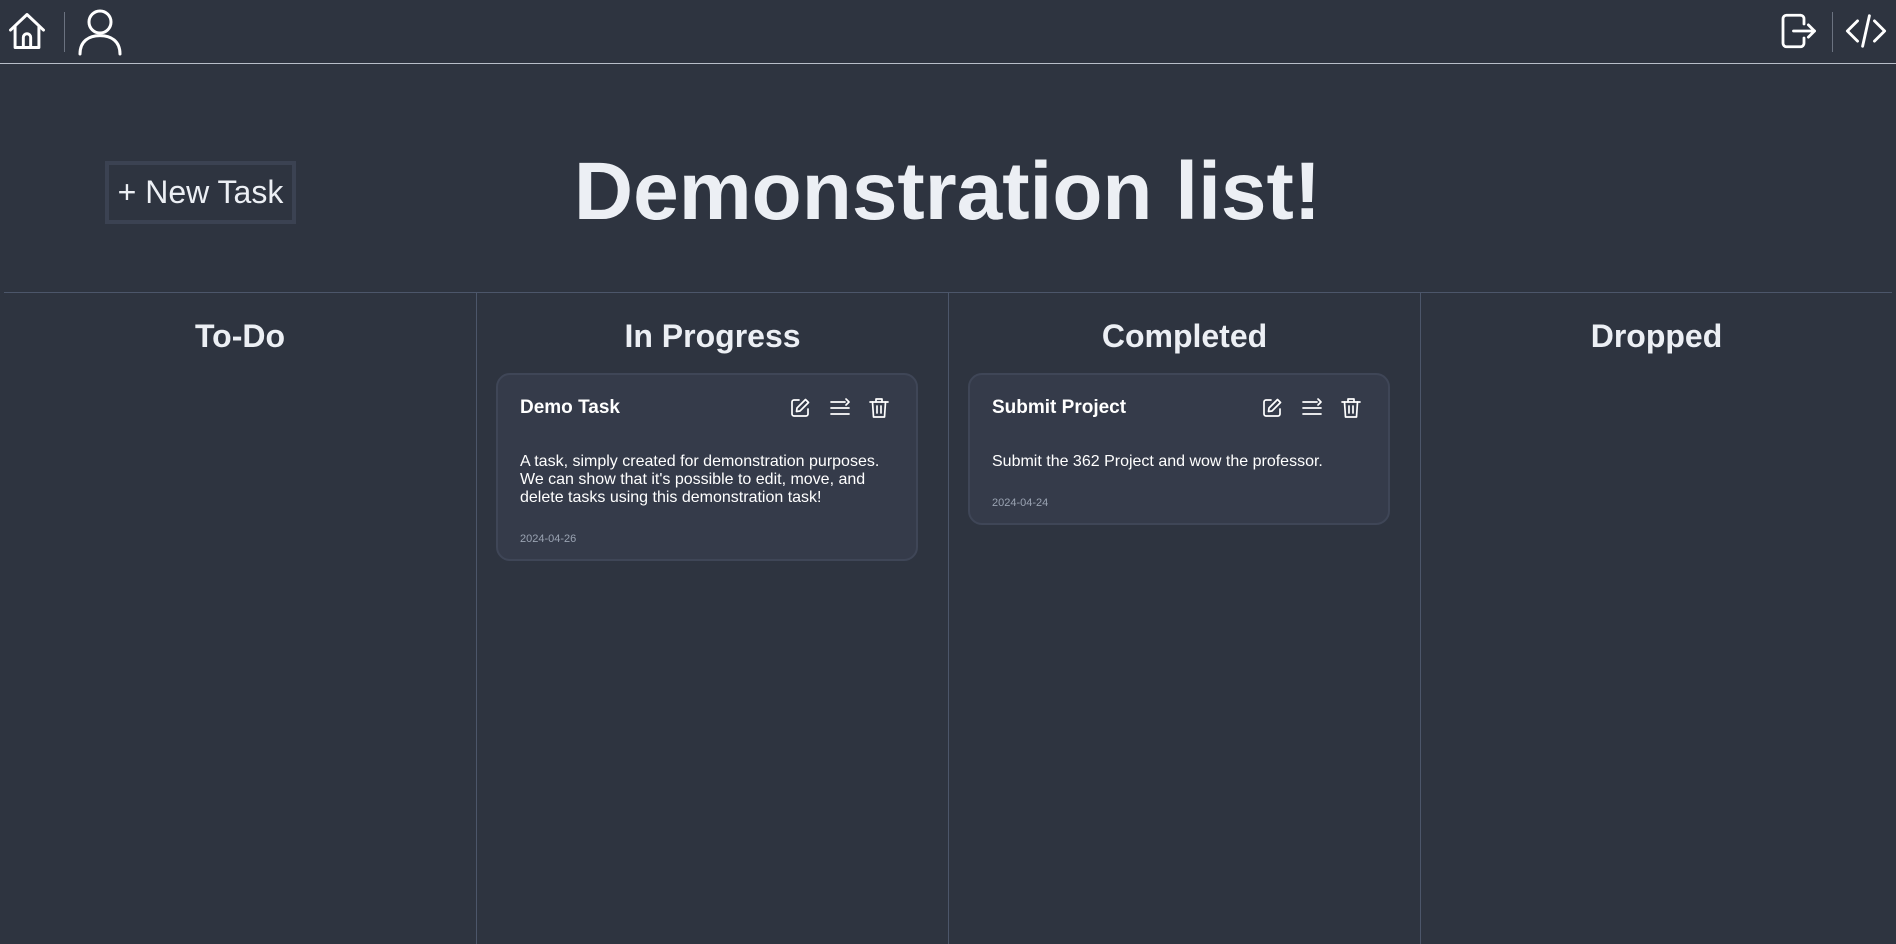 The height and width of the screenshot is (944, 1896). I want to click on page-title: Demonstration list!, so click(947, 191).